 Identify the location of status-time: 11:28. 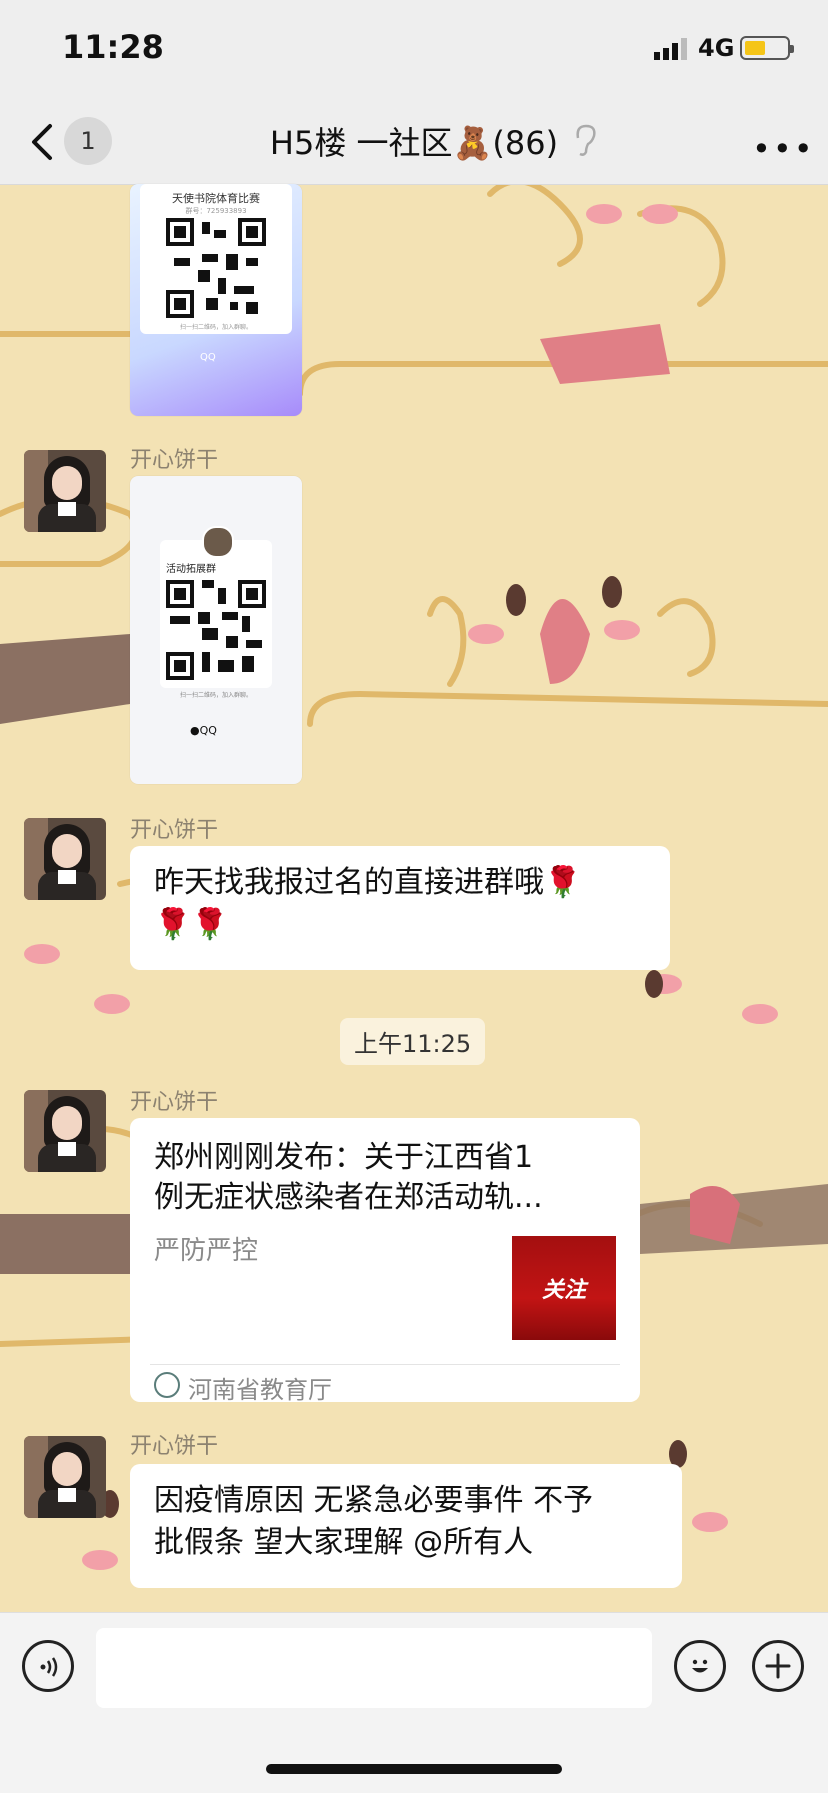
(113, 47).